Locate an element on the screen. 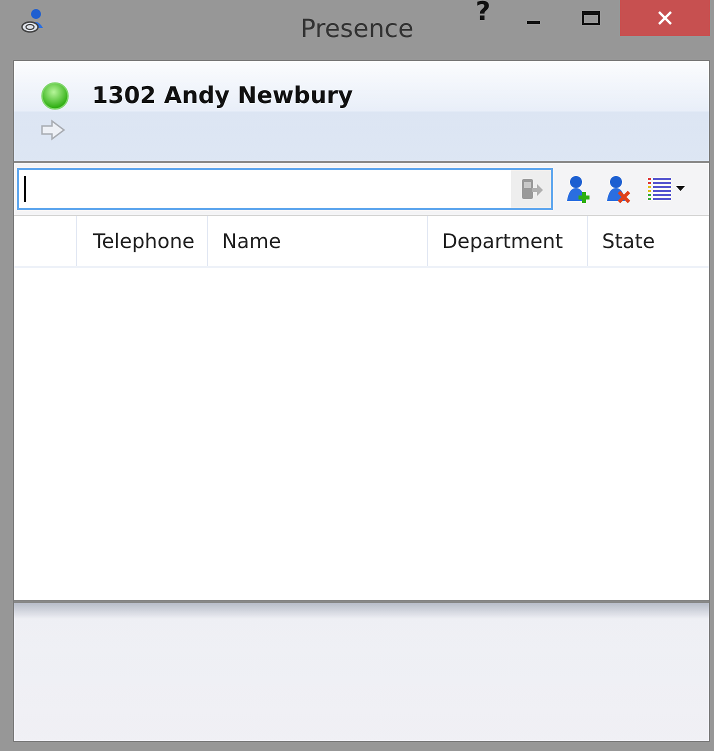 The image size is (714, 751). status-dot-icon is located at coordinates (55, 96).